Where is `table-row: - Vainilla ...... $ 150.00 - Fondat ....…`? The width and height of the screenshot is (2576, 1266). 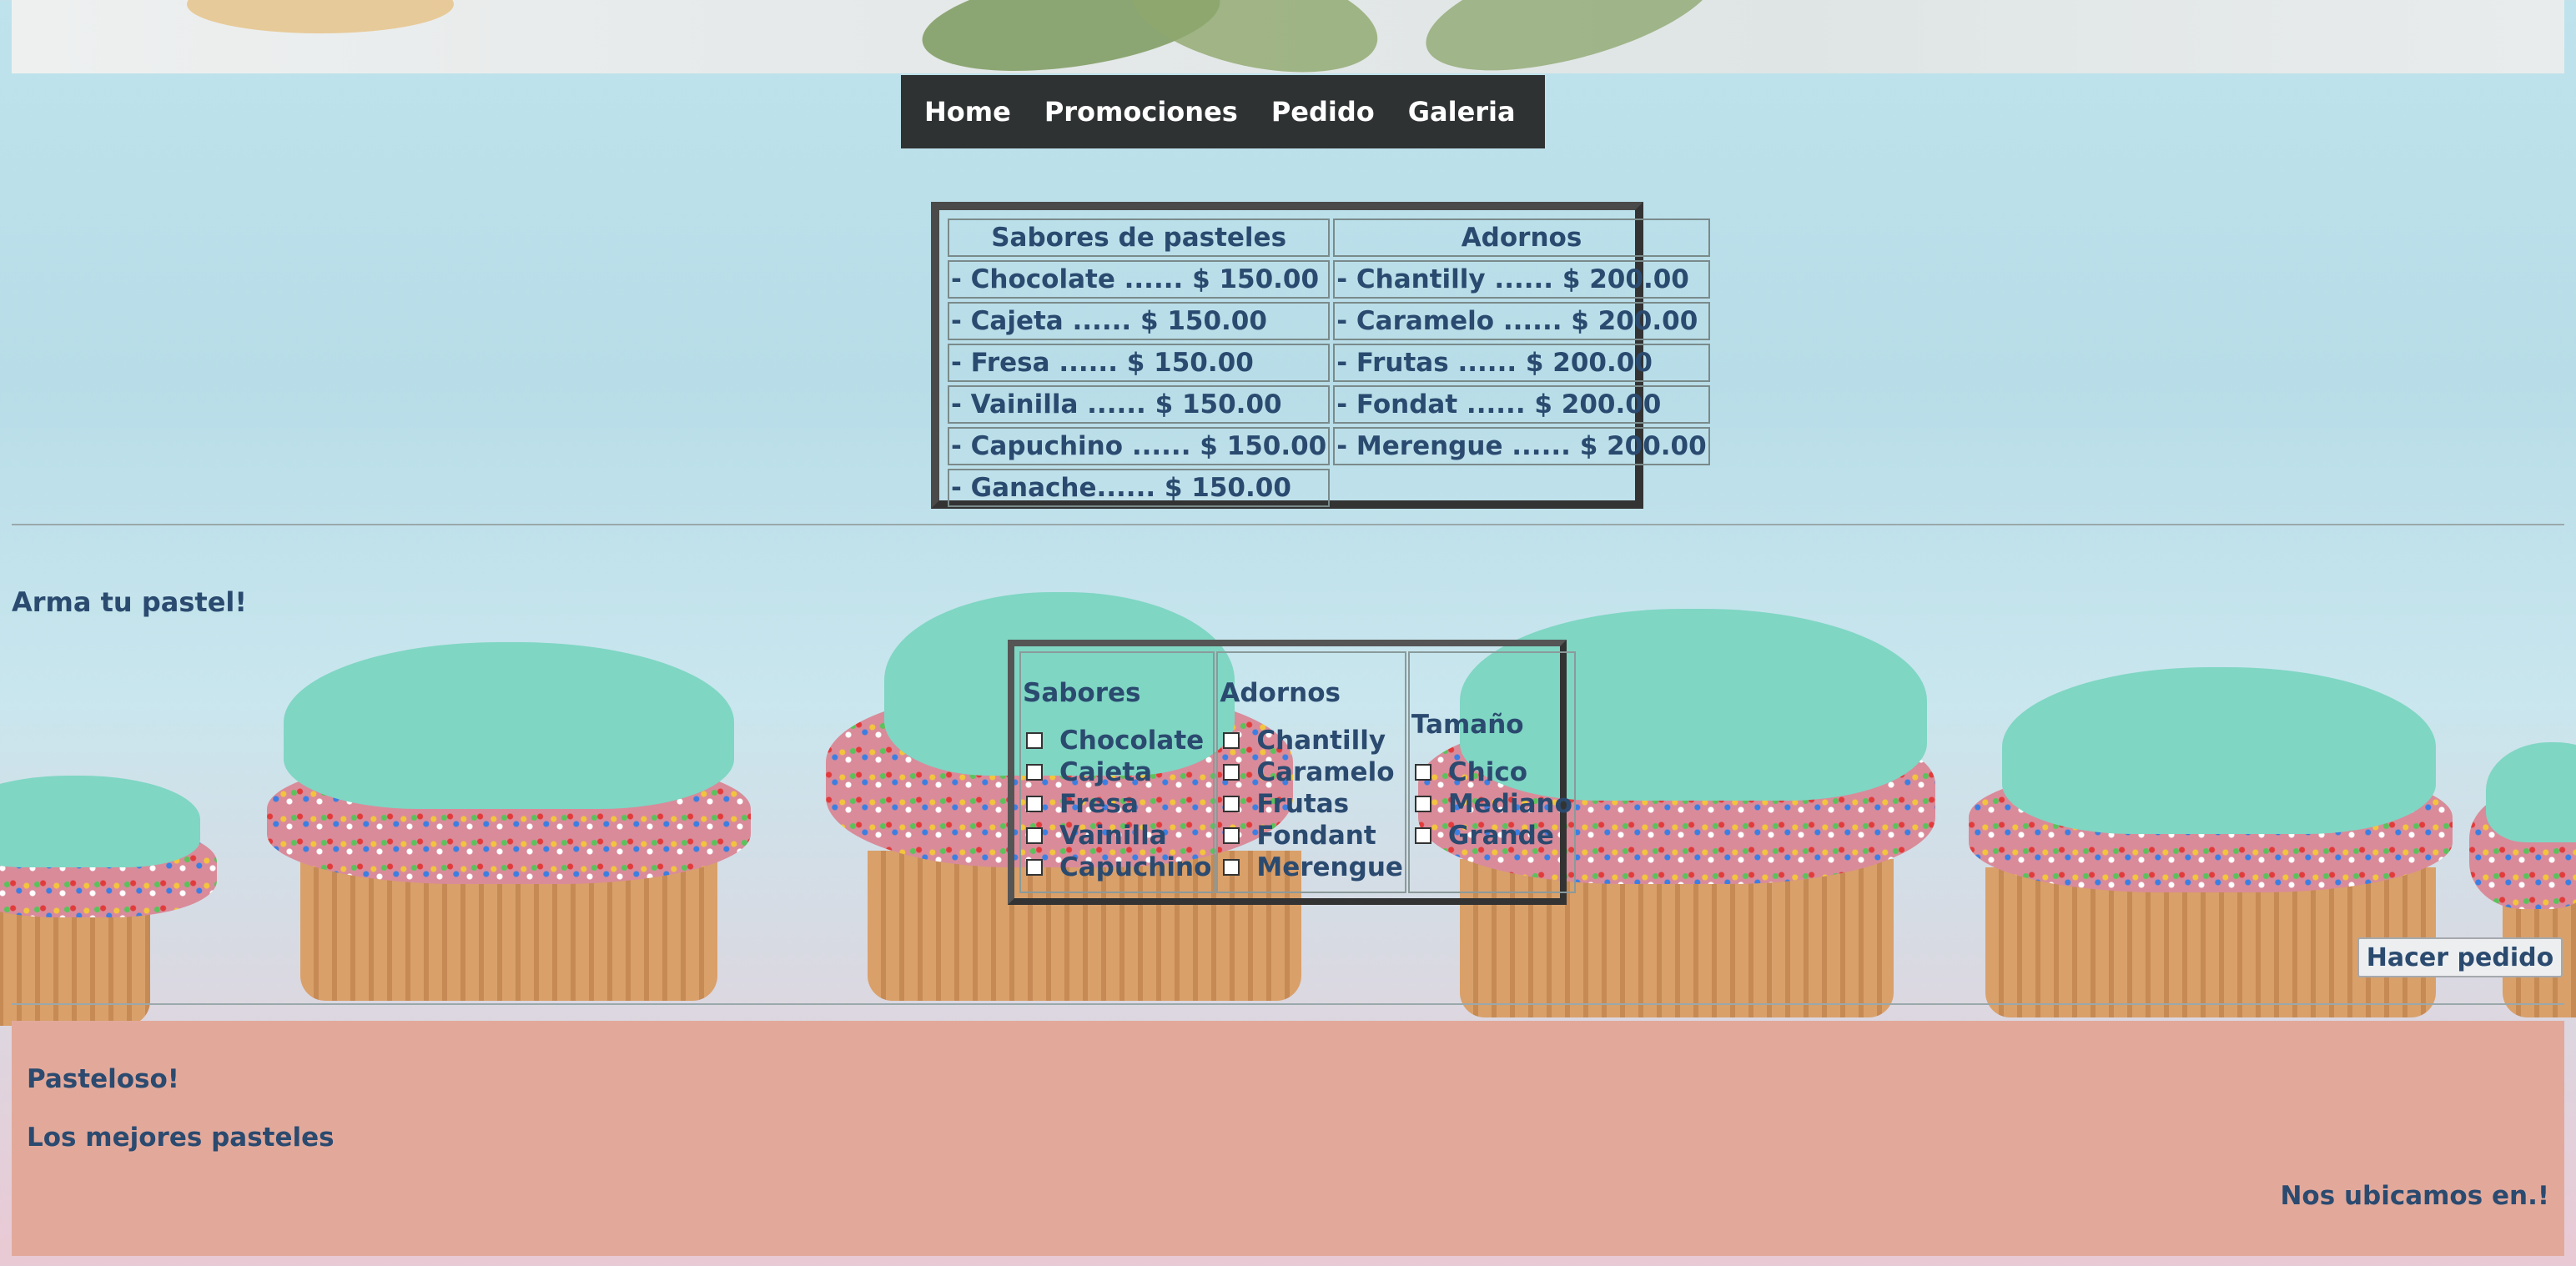
table-row: - Vainilla ...... $ 150.00 - Fondat ....… is located at coordinates (1329, 404).